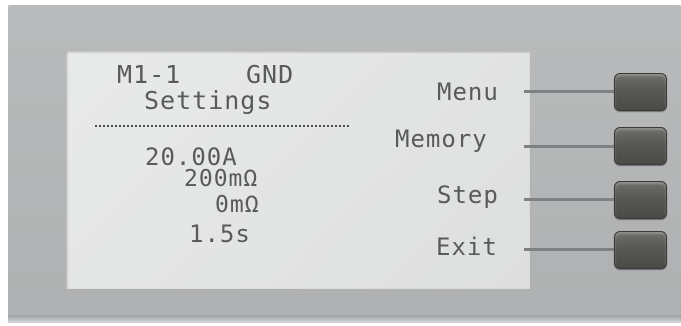 This screenshot has width=681, height=326. What do you see at coordinates (570, 249) in the screenshot?
I see `softkey-guide-line-exit` at bounding box center [570, 249].